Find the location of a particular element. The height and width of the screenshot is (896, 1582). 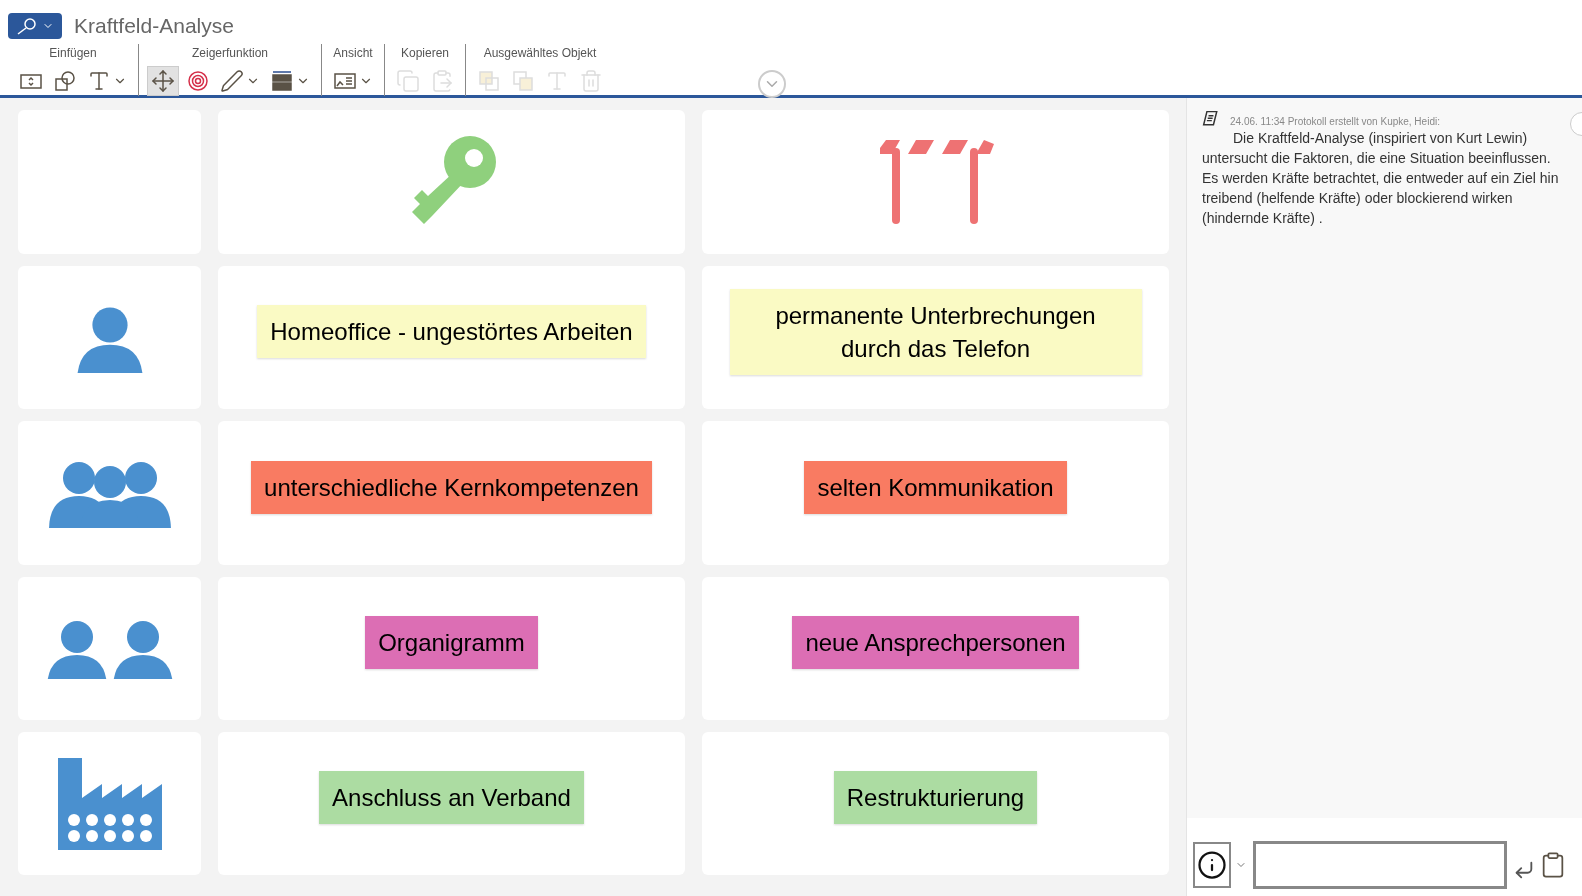

tool-button is located at coordinates (163, 80).